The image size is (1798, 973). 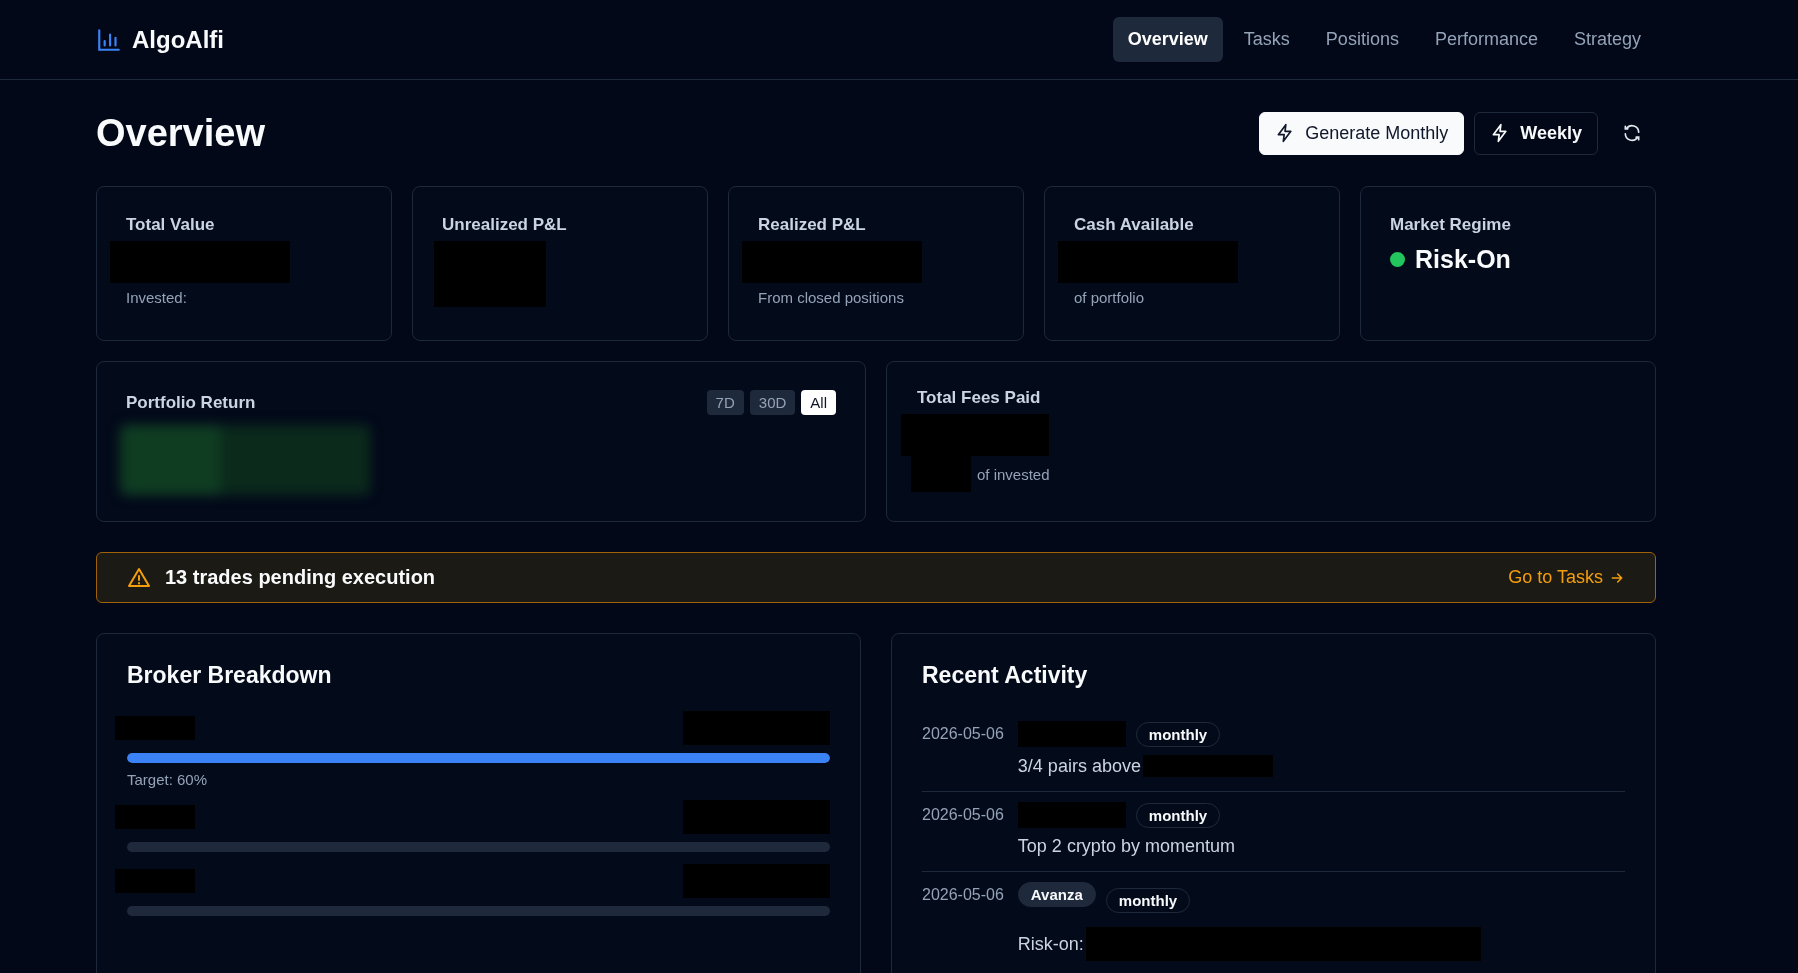 What do you see at coordinates (1266, 39) in the screenshot?
I see `nav-tab: Tasks` at bounding box center [1266, 39].